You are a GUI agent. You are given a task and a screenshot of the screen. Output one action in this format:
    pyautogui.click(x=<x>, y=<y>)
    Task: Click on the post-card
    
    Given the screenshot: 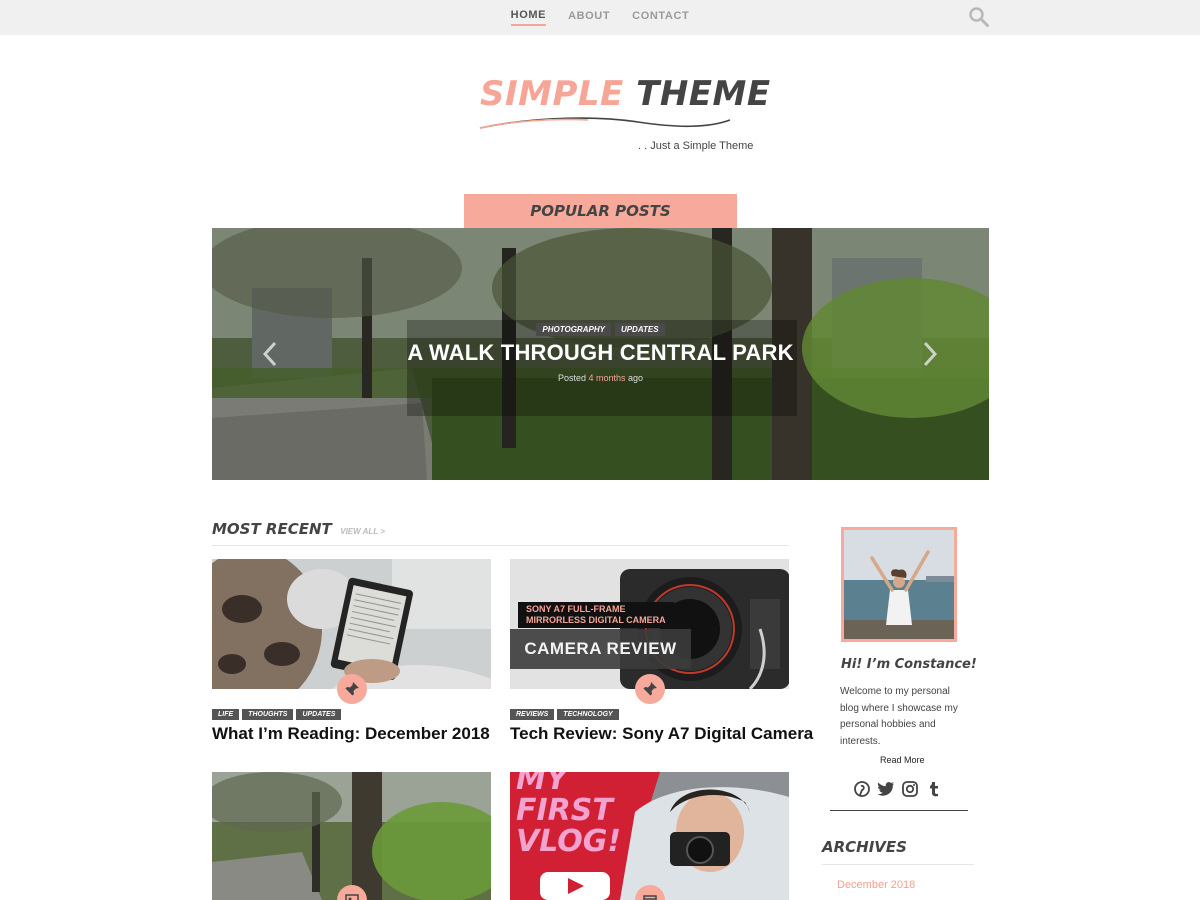 What is the action you would take?
    pyautogui.click(x=351, y=836)
    